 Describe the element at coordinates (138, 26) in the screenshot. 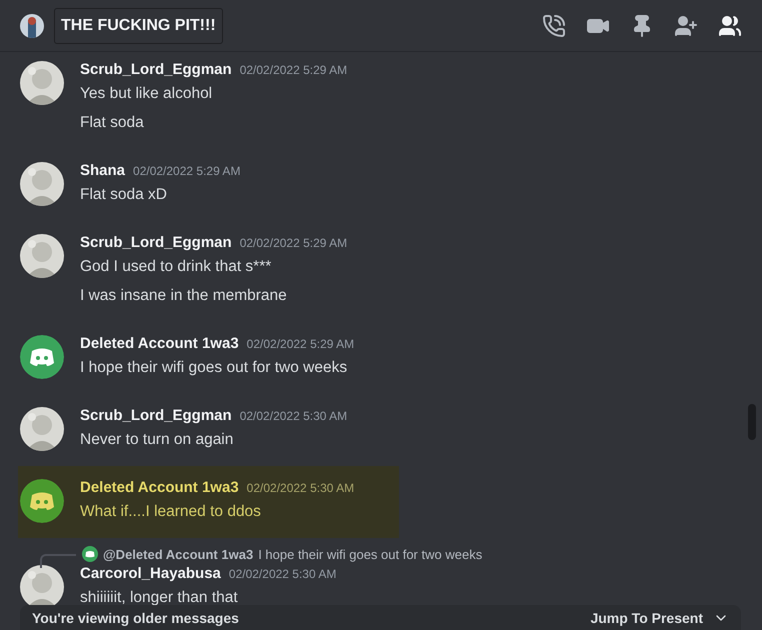

I see `channel-title: THE FUCKING PIT!!!` at that location.